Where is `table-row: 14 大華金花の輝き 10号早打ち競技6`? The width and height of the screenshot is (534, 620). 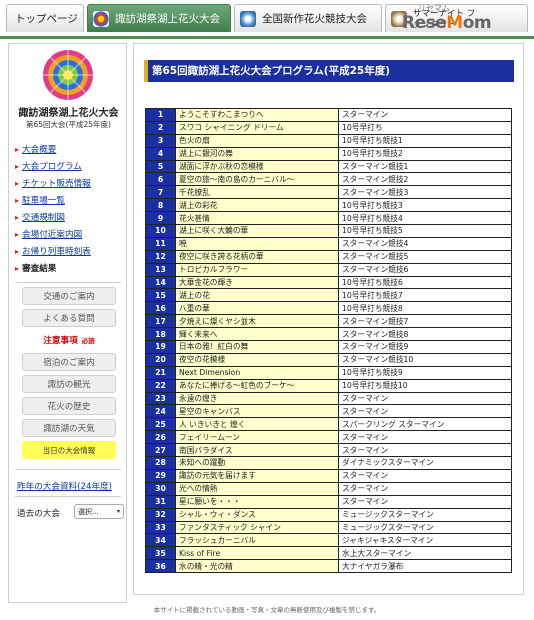 table-row: 14 大華金花の輝き 10号早打ち競技6 is located at coordinates (328, 282).